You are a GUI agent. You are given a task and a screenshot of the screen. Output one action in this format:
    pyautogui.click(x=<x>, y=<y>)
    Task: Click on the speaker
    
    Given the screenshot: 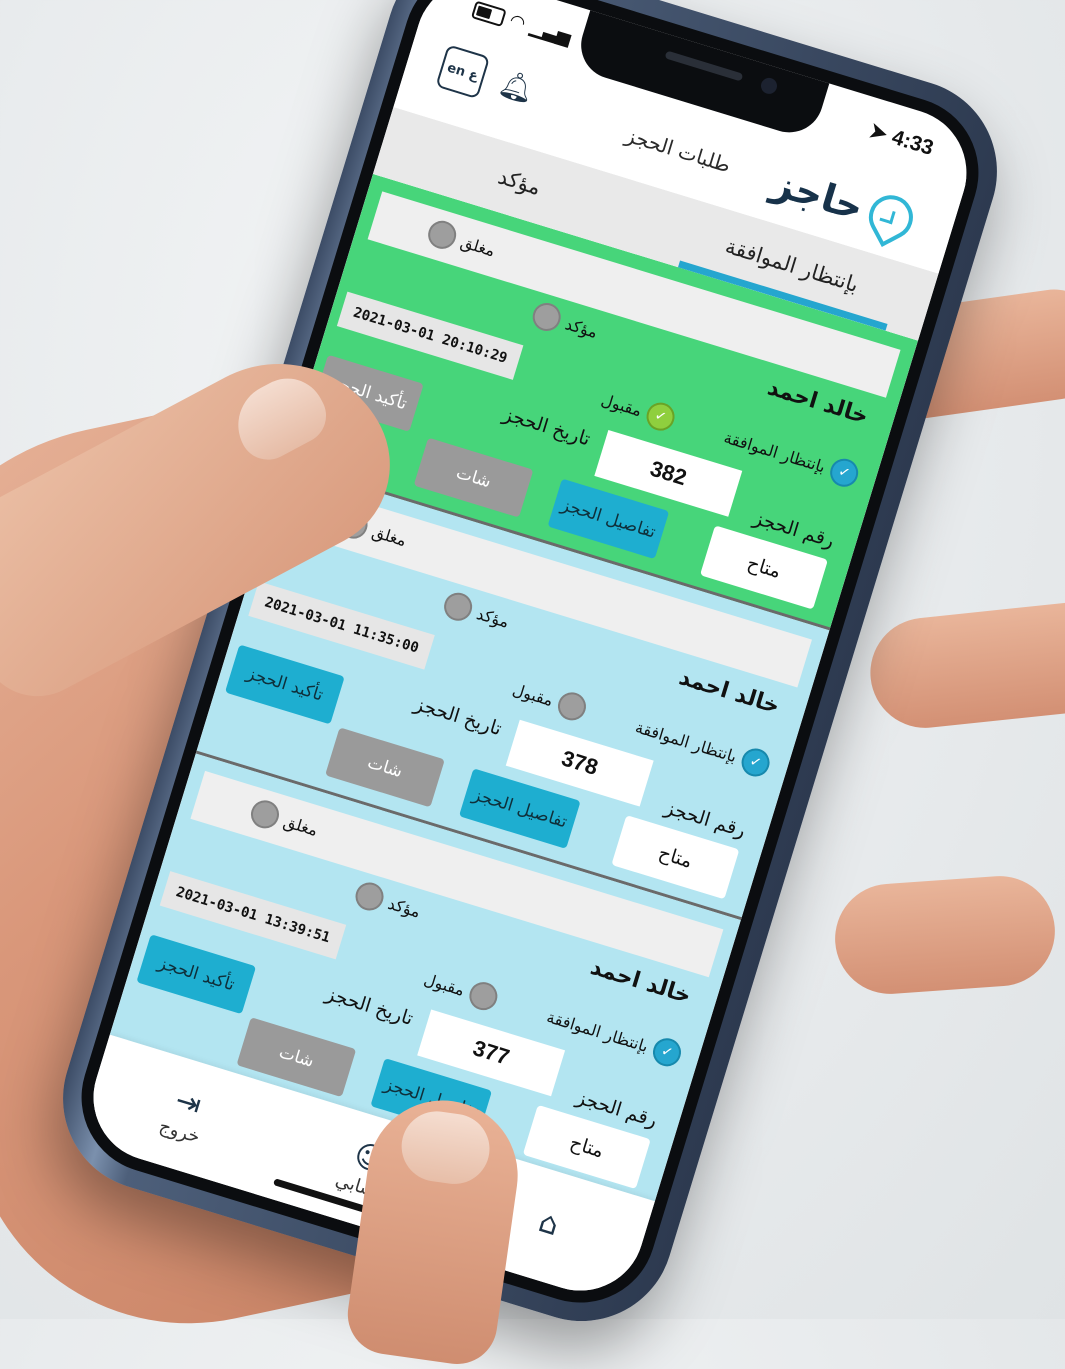 What is the action you would take?
    pyautogui.click(x=704, y=66)
    